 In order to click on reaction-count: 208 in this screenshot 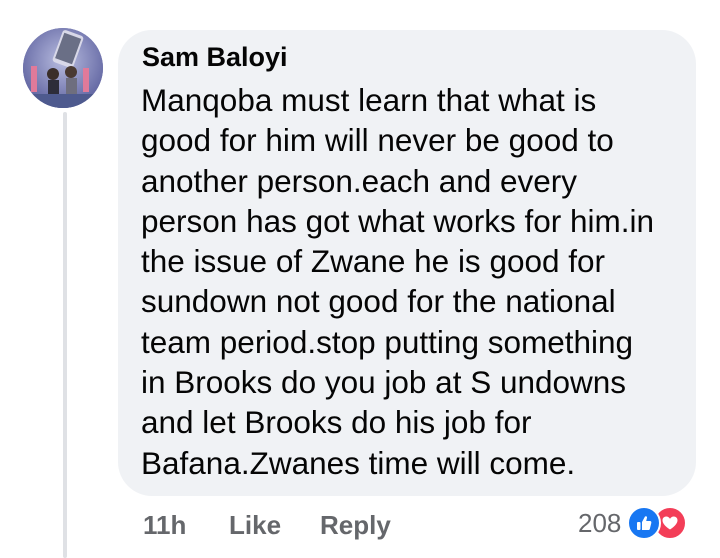, I will do `click(600, 522)`.